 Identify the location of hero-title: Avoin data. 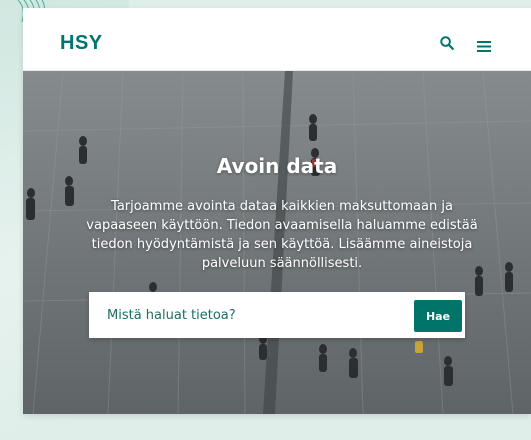
(277, 166).